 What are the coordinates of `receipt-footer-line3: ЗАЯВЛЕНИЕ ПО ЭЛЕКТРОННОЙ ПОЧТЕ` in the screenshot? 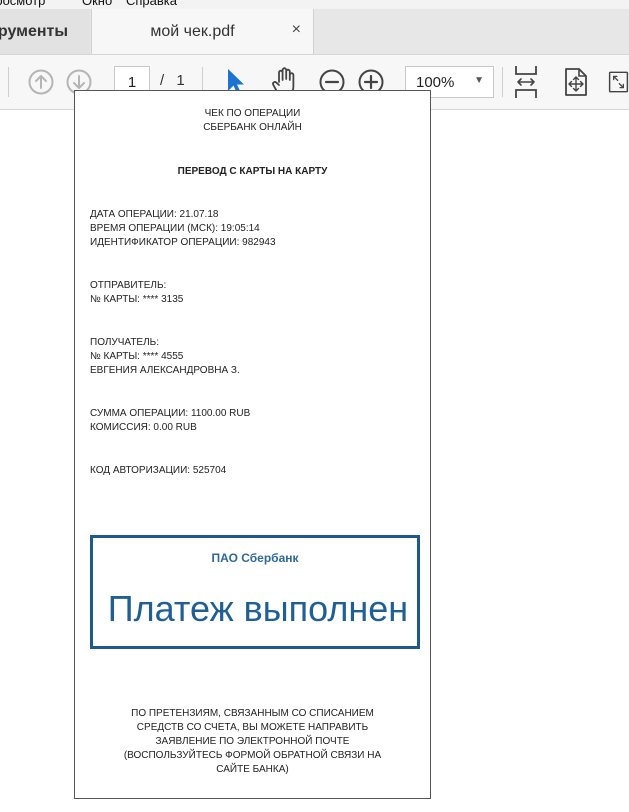 It's located at (252, 741).